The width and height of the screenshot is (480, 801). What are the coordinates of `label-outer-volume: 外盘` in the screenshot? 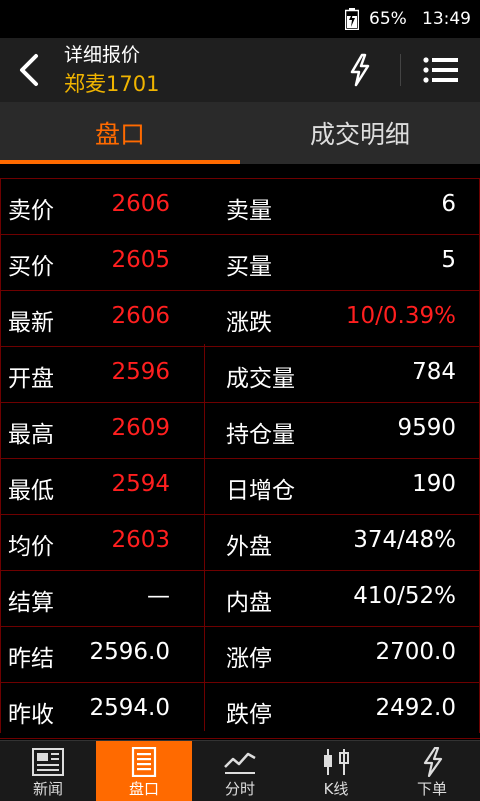 It's located at (249, 547).